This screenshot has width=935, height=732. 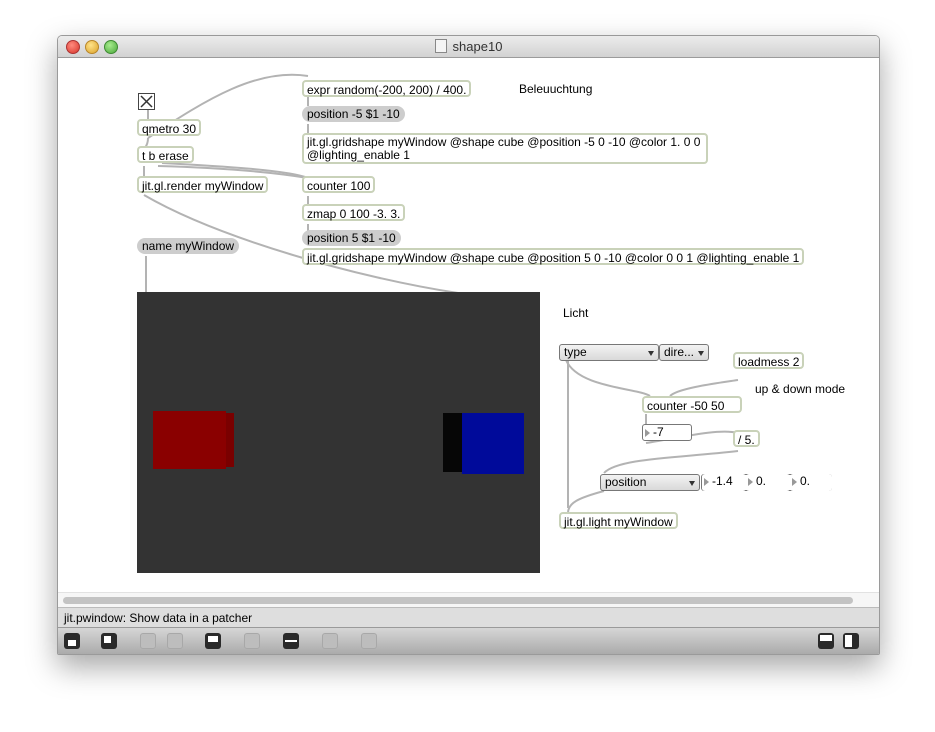 What do you see at coordinates (468, 640) in the screenshot?
I see `bottom-toolbar` at bounding box center [468, 640].